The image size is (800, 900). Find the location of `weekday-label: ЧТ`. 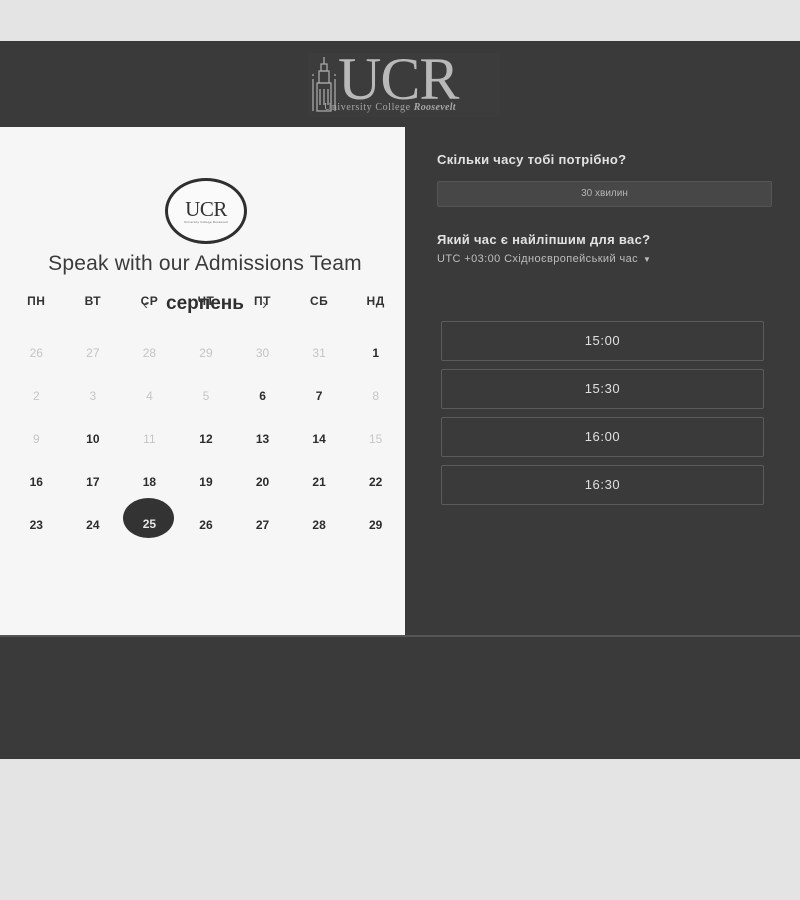

weekday-label: ЧТ is located at coordinates (206, 301).